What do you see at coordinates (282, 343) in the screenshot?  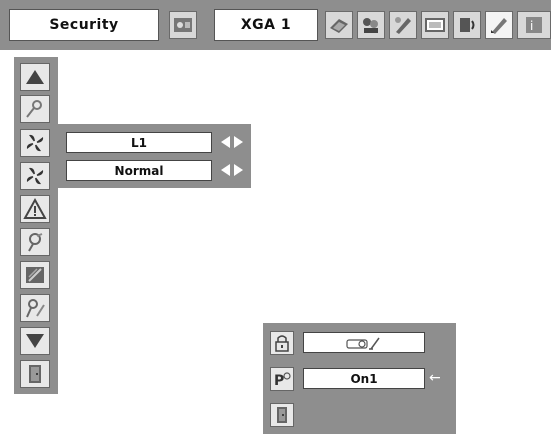 I see `key-lock-icon` at bounding box center [282, 343].